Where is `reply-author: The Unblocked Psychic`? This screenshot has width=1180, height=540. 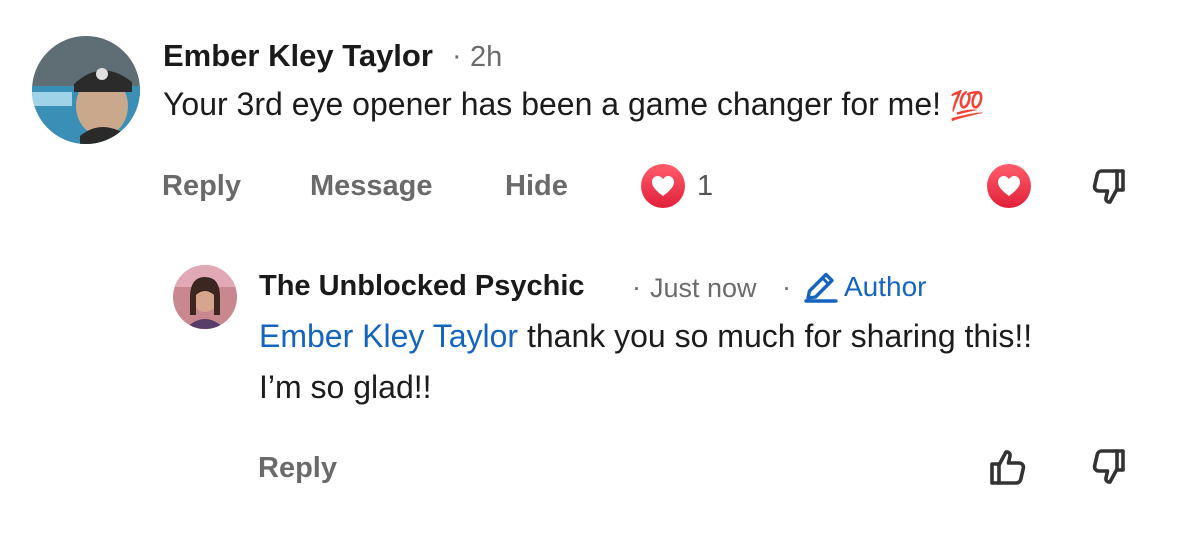 reply-author: The Unblocked Psychic is located at coordinates (422, 286).